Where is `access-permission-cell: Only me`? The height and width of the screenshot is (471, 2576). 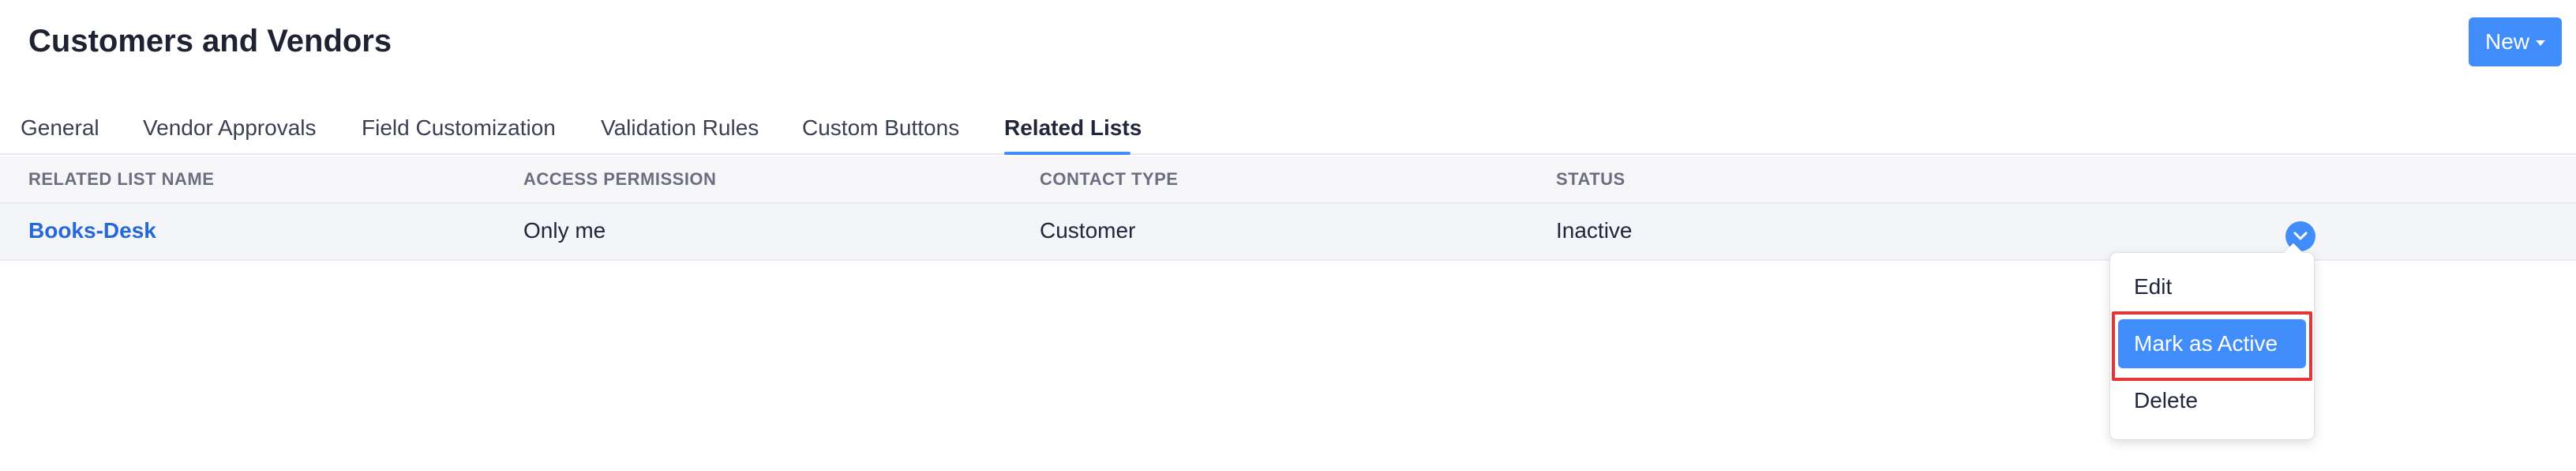 access-permission-cell: Only me is located at coordinates (564, 231).